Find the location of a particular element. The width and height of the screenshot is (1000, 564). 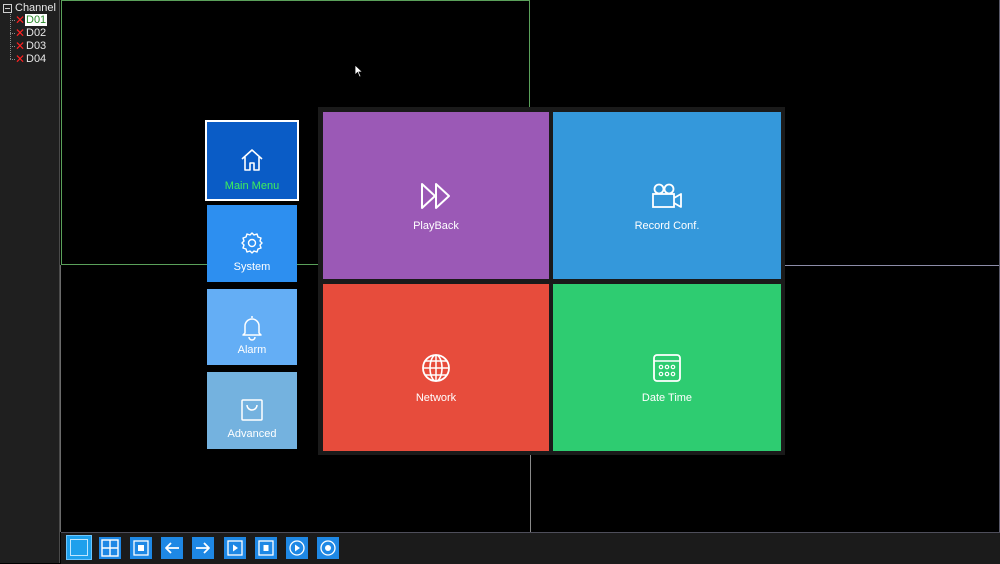

side-menu-label: Main Menu is located at coordinates (252, 186).